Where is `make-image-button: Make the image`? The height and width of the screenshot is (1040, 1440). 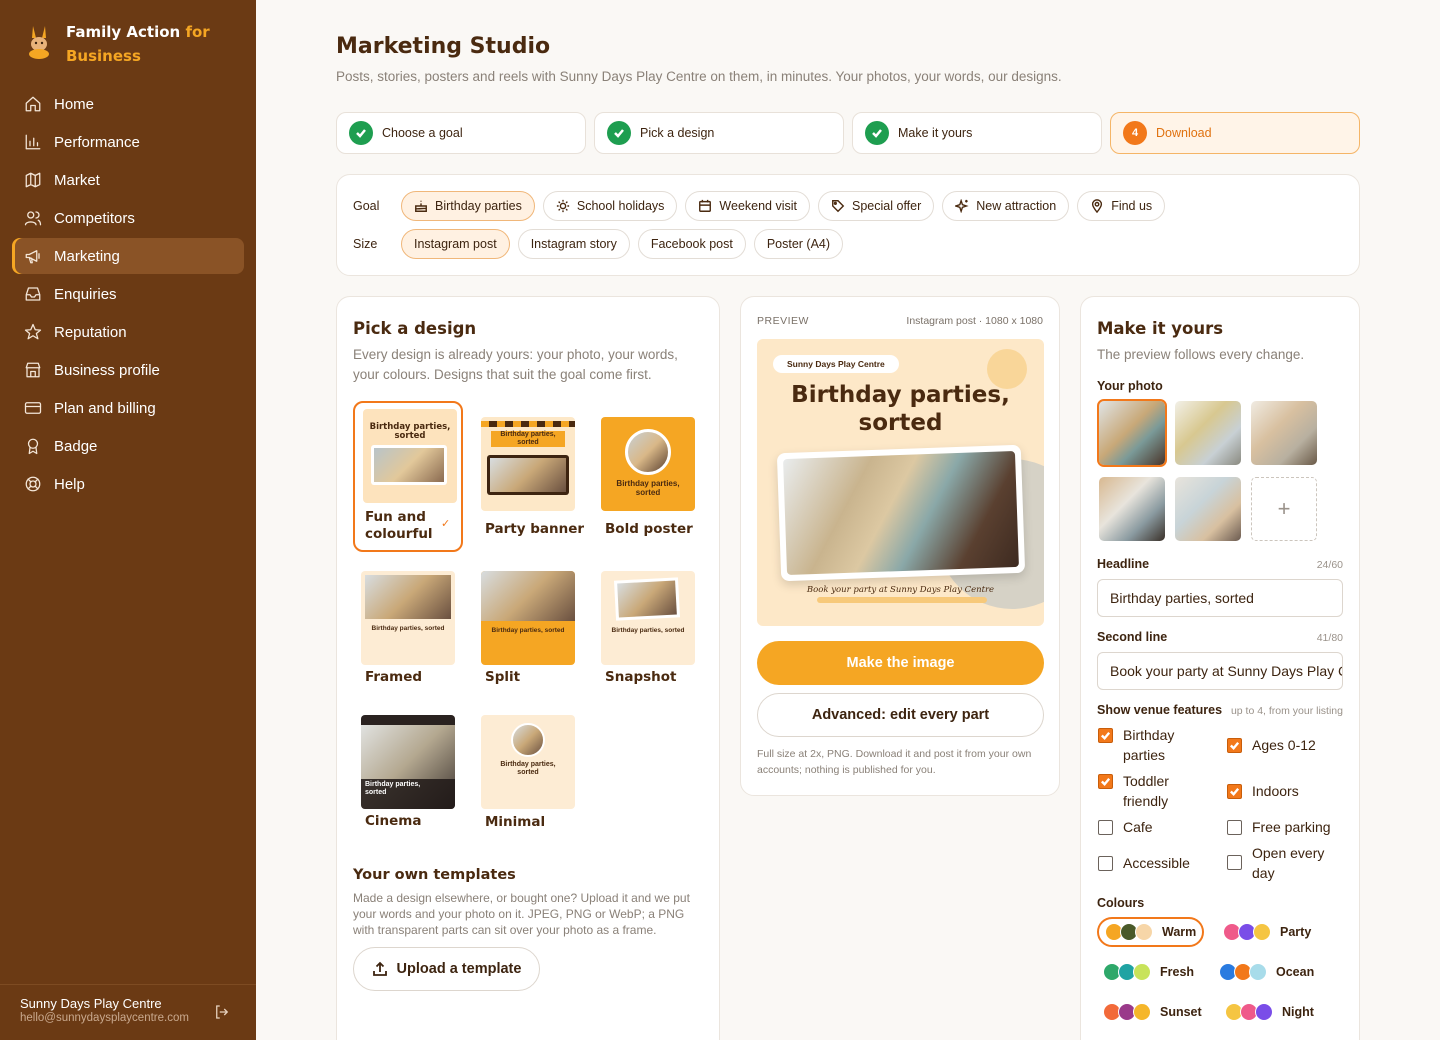
make-image-button: Make the image is located at coordinates (900, 663).